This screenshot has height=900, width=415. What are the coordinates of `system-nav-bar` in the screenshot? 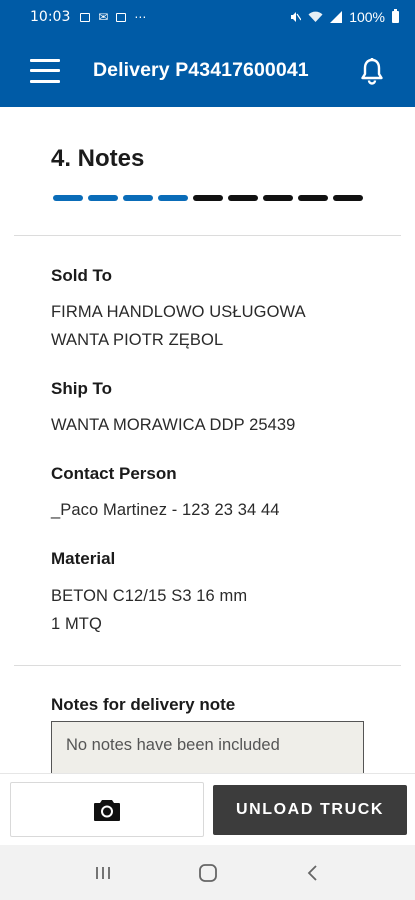 It's located at (207, 872).